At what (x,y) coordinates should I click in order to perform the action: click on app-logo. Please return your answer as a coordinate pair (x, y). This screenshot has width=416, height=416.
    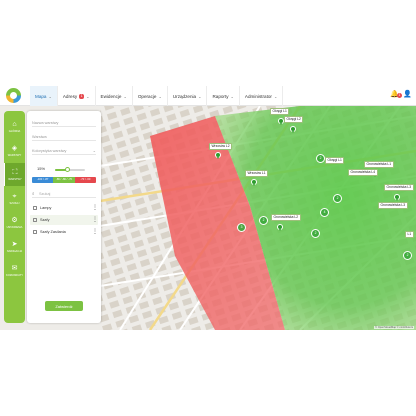
    Looking at the image, I should click on (13, 95).